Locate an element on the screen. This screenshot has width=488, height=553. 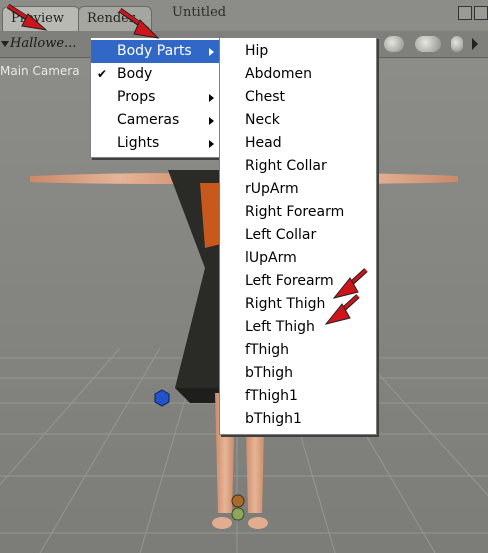
camera-label: Main Camera is located at coordinates (40, 71).